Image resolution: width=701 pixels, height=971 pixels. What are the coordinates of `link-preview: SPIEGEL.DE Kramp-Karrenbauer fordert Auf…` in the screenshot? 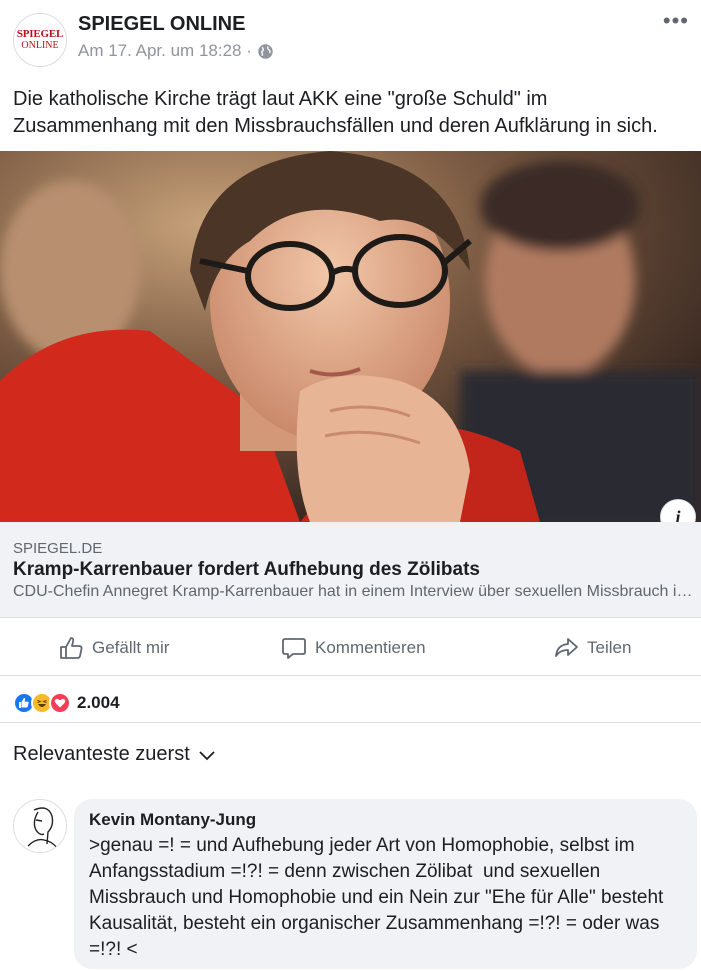 It's located at (350, 570).